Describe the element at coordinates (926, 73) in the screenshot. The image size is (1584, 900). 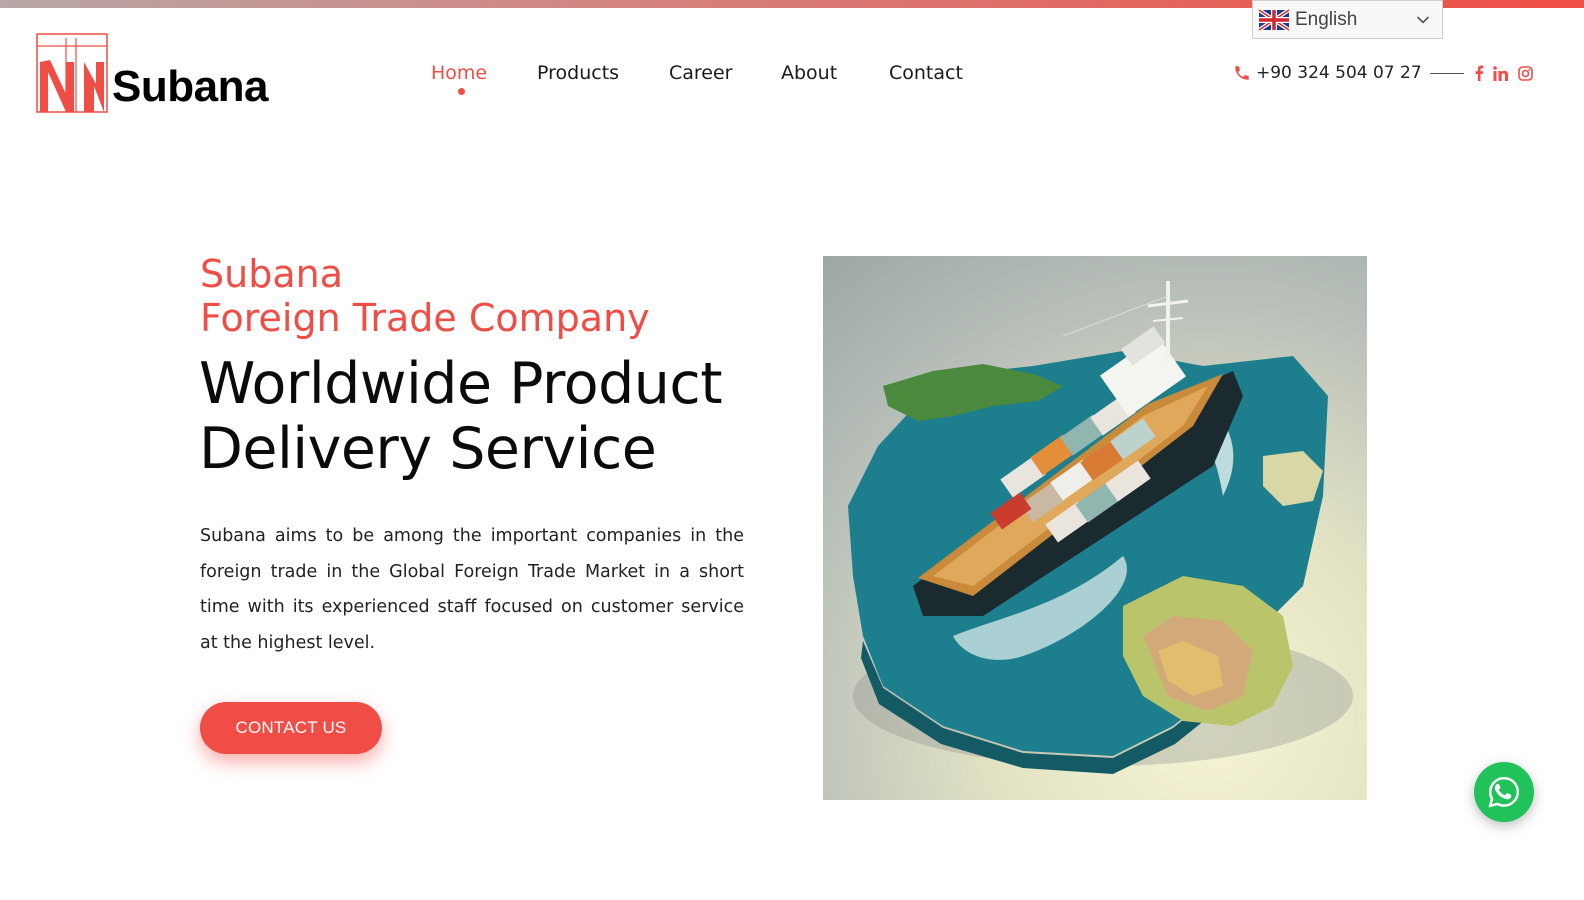
I see `nav-contact: Contact` at that location.